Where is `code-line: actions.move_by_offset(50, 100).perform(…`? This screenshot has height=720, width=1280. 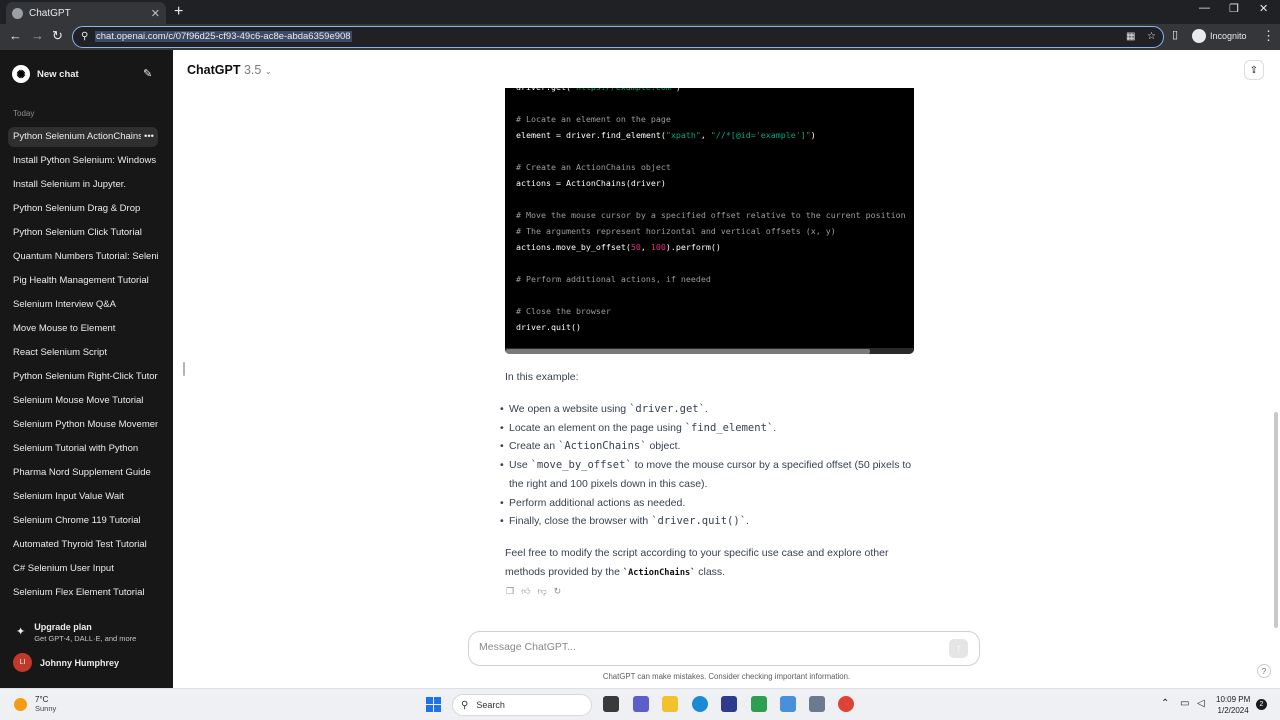
code-line: actions.move_by_offset(50, 100).perform(… is located at coordinates (715, 247).